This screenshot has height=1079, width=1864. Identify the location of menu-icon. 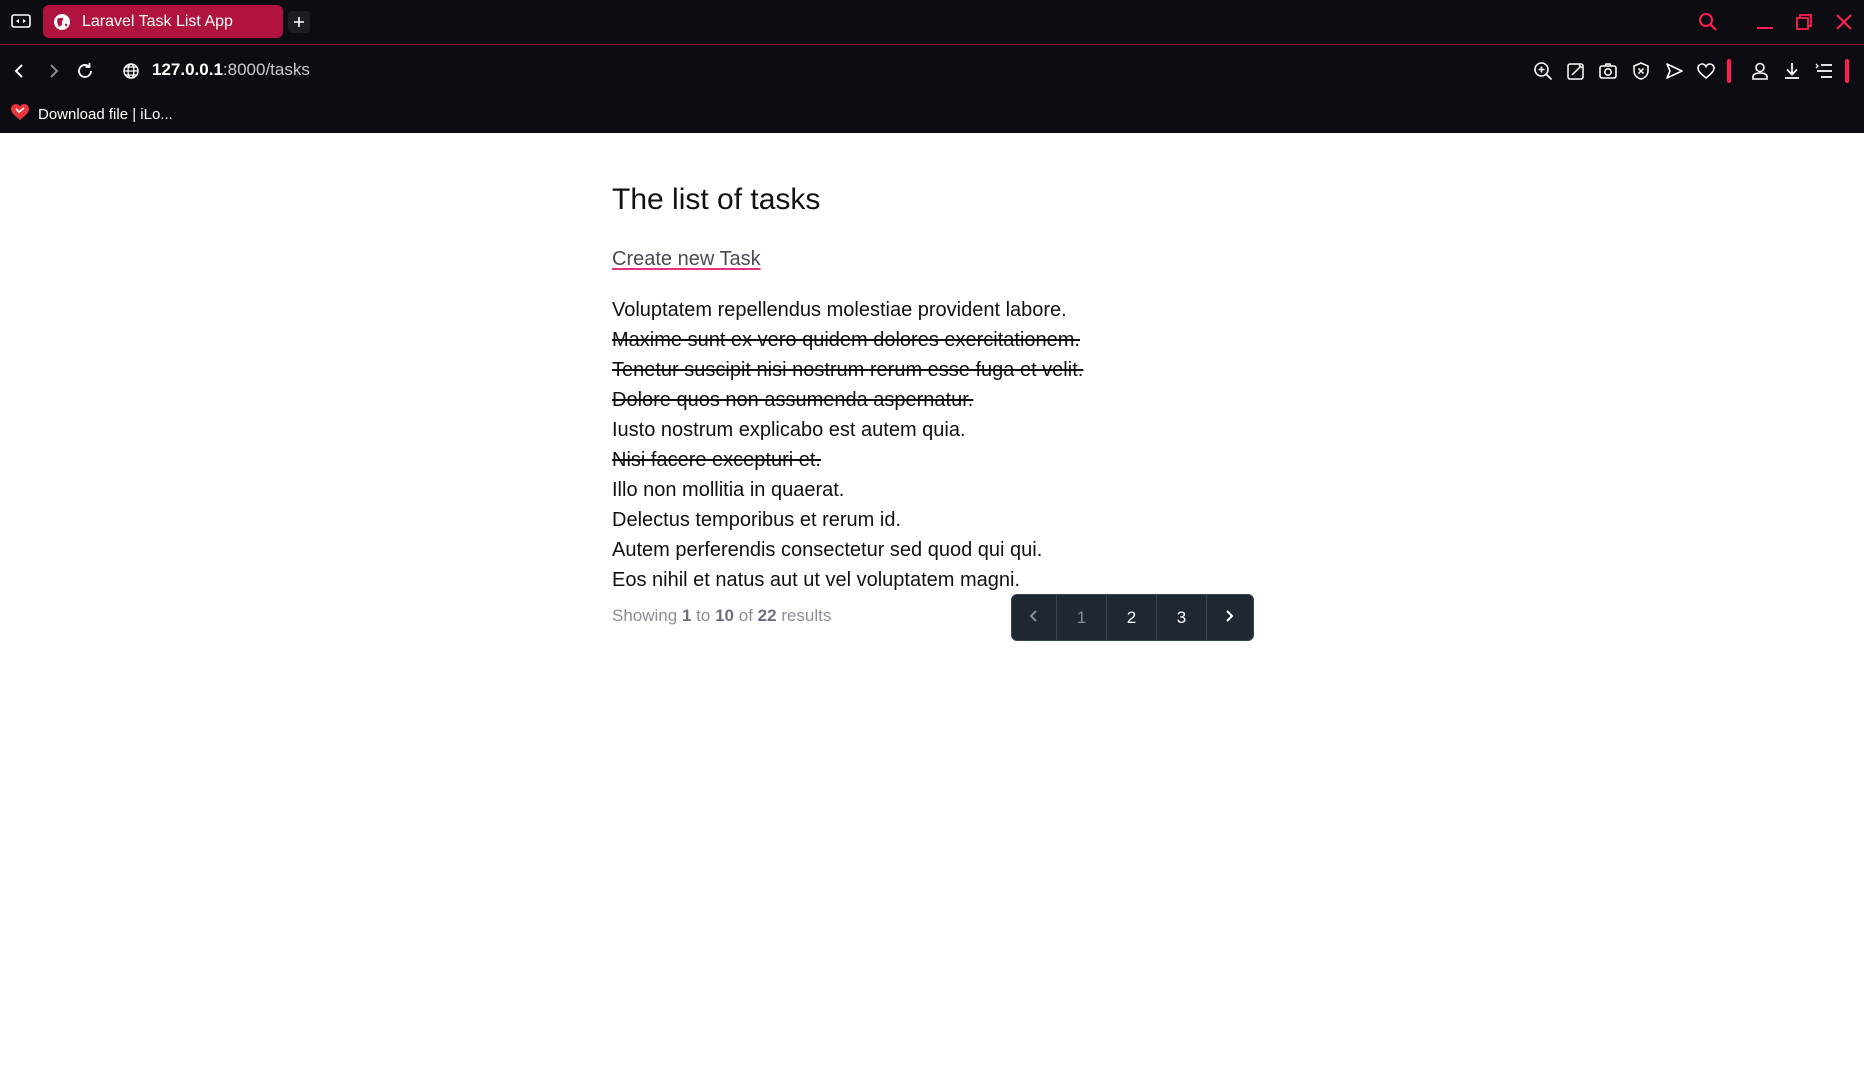
(1824, 71).